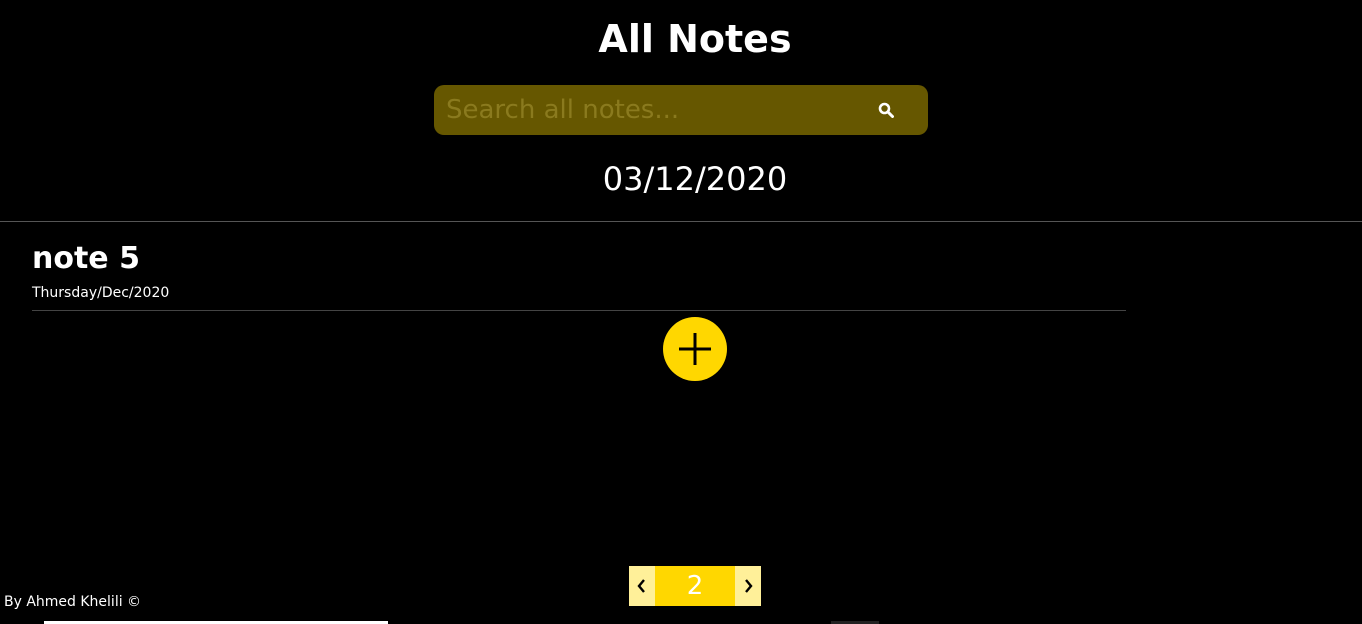  What do you see at coordinates (695, 39) in the screenshot?
I see `page-title: All Notes` at bounding box center [695, 39].